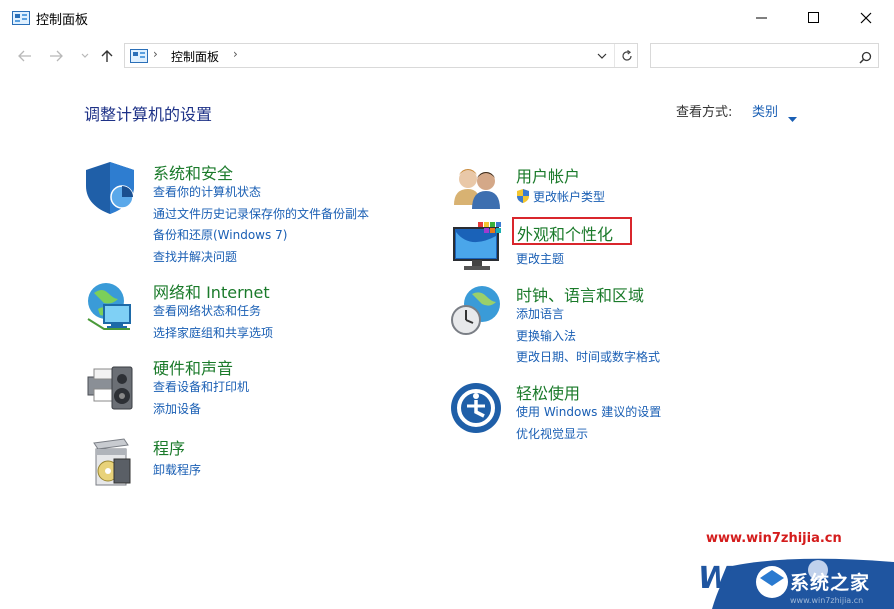 This screenshot has height=609, width=894. Describe the element at coordinates (195, 256) in the screenshot. I see `link-troubleshoot: 查找并解决问题` at that location.